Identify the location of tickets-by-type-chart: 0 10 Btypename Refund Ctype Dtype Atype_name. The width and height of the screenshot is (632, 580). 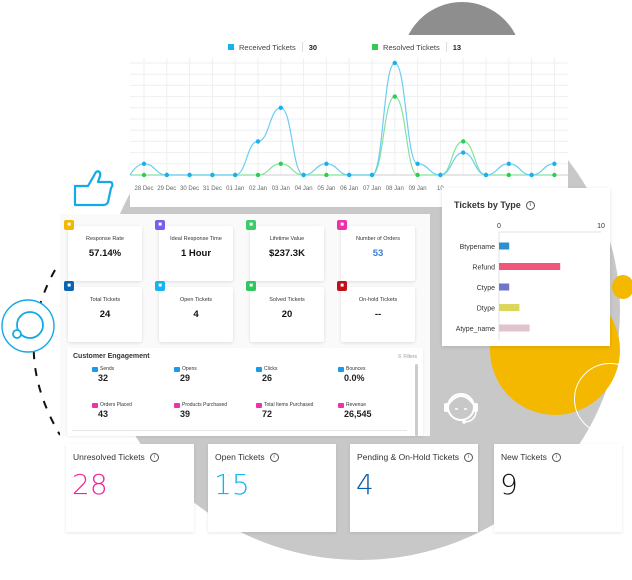
(530, 281).